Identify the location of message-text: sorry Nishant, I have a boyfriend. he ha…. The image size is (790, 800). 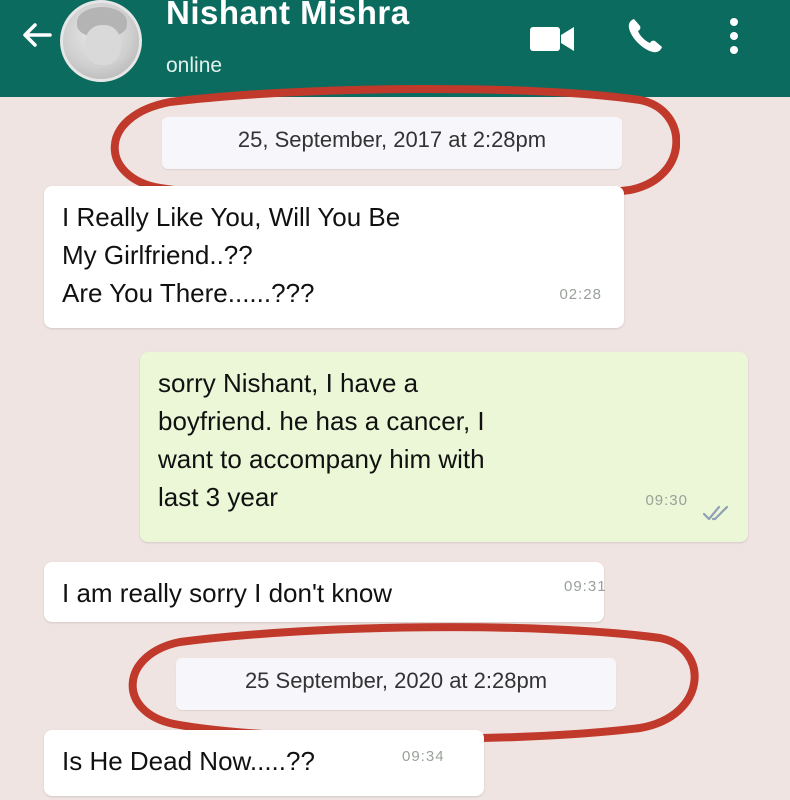
(321, 440).